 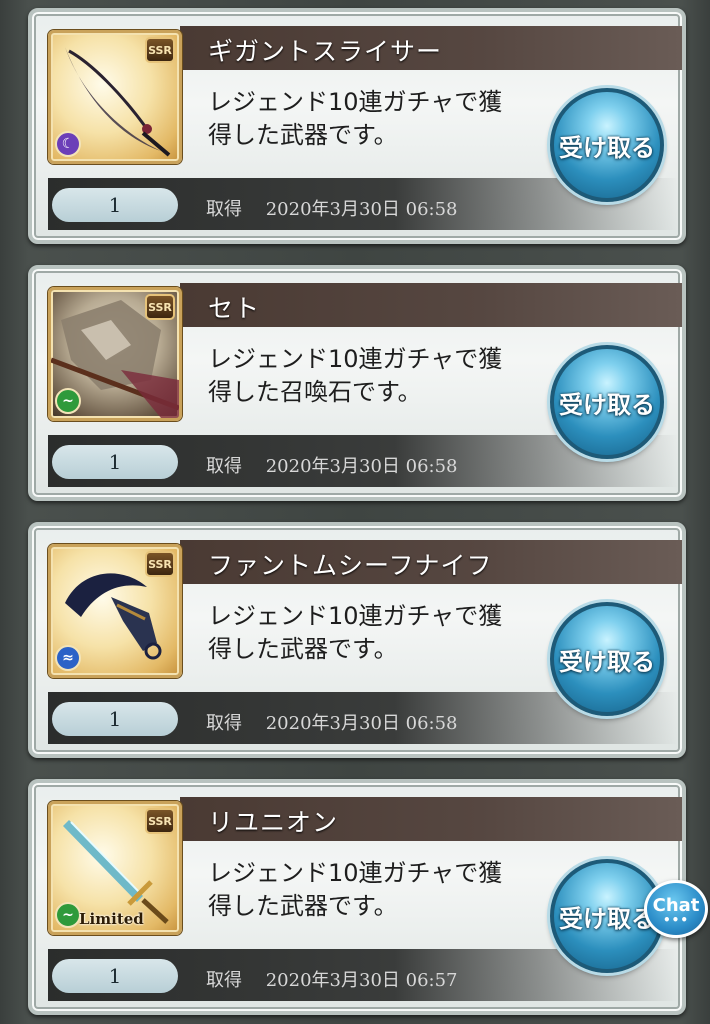 What do you see at coordinates (675, 919) in the screenshot?
I see `chat-dots-icon: •••` at bounding box center [675, 919].